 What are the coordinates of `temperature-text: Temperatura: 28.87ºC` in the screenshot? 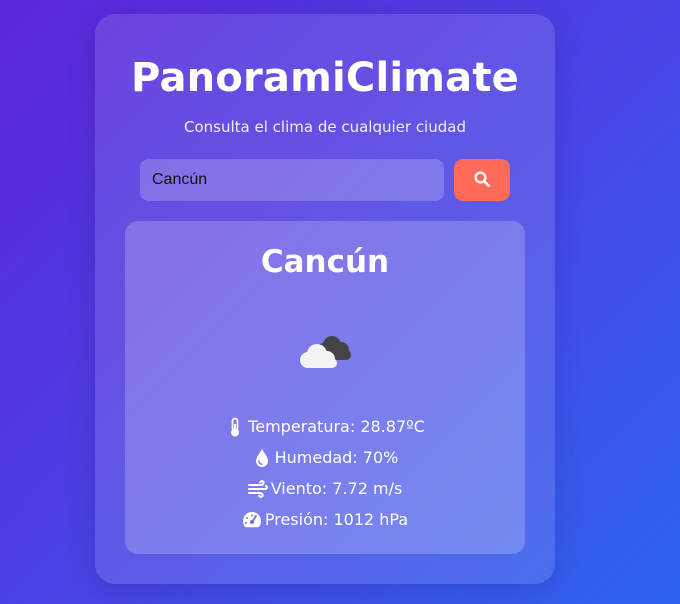 It's located at (336, 426).